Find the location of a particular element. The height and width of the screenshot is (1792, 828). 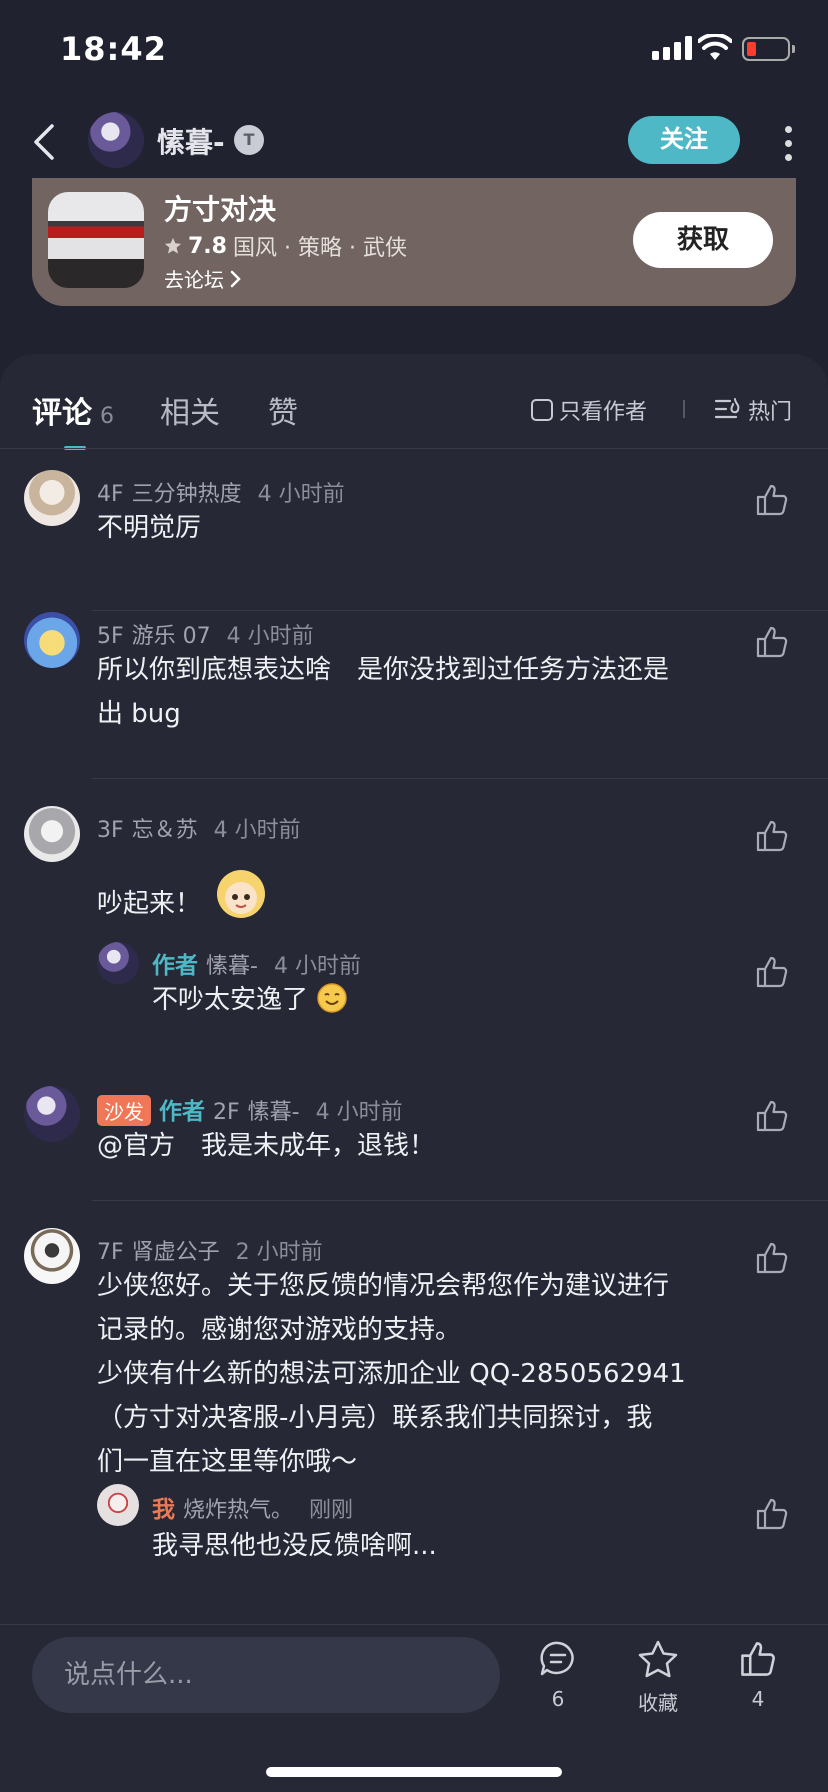

smile-emoji-icon is located at coordinates (332, 998).